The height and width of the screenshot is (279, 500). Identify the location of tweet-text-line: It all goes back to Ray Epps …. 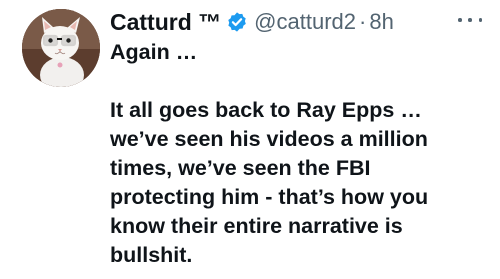
(266, 110).